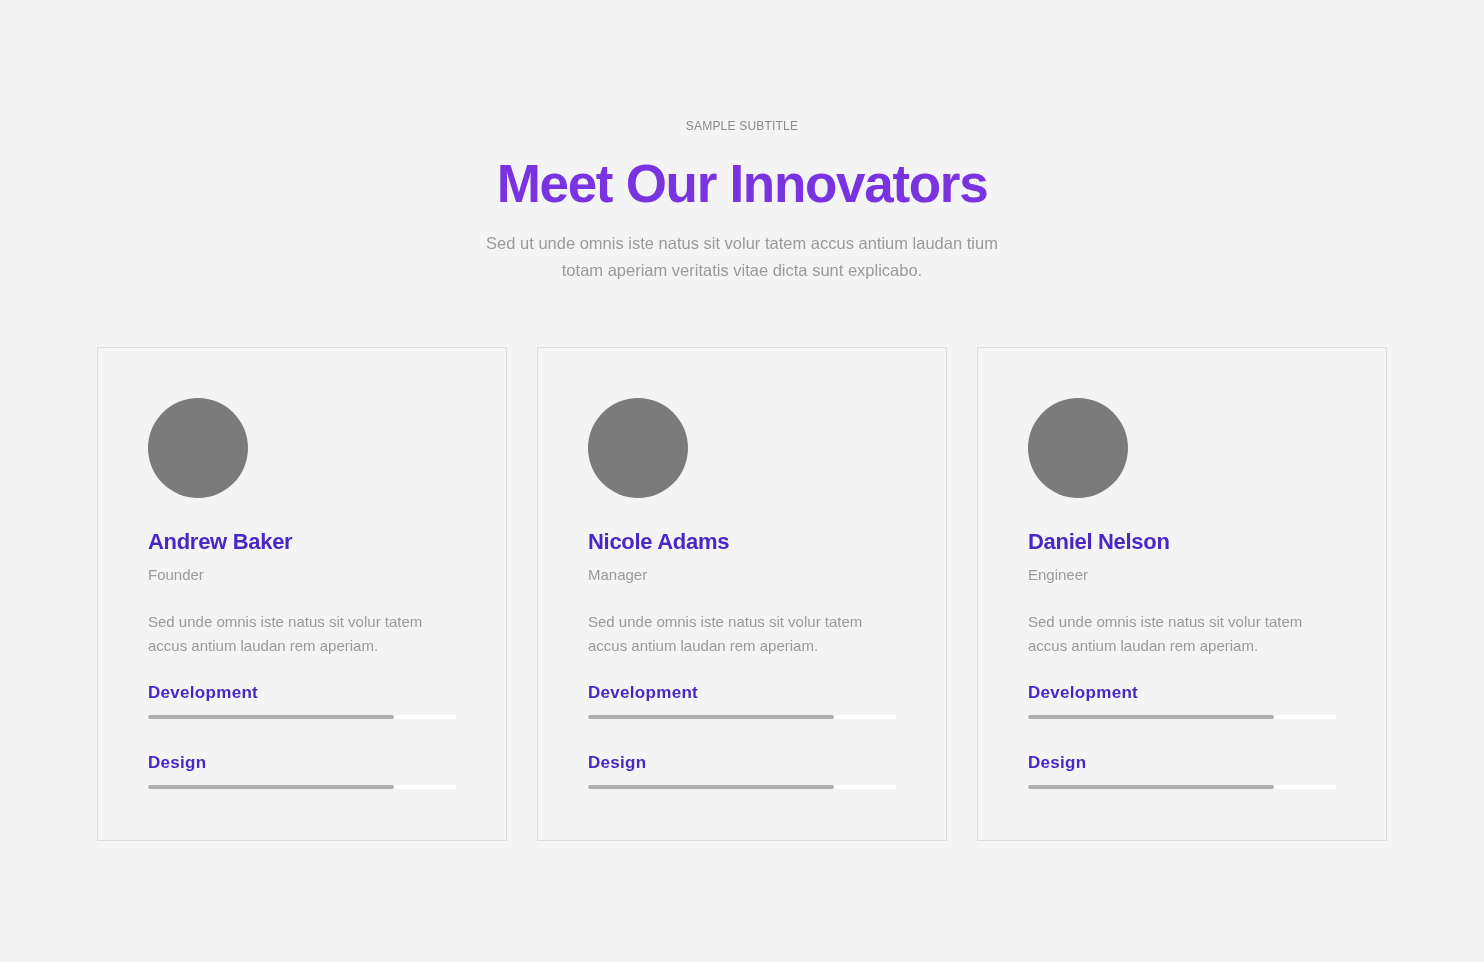 The image size is (1484, 962). What do you see at coordinates (1099, 542) in the screenshot?
I see `member-name: Daniel Nelson` at bounding box center [1099, 542].